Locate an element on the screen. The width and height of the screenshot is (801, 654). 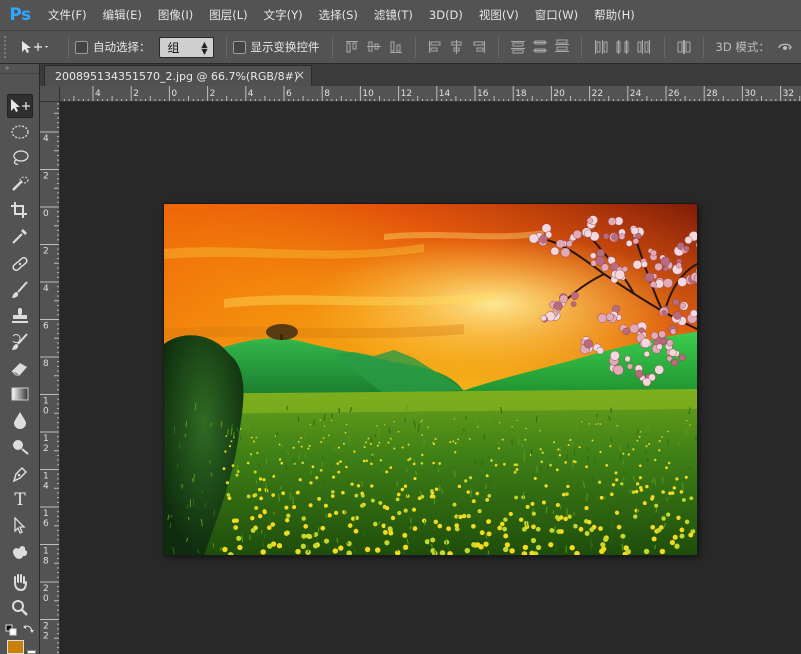
hand-icon is located at coordinates (20, 582).